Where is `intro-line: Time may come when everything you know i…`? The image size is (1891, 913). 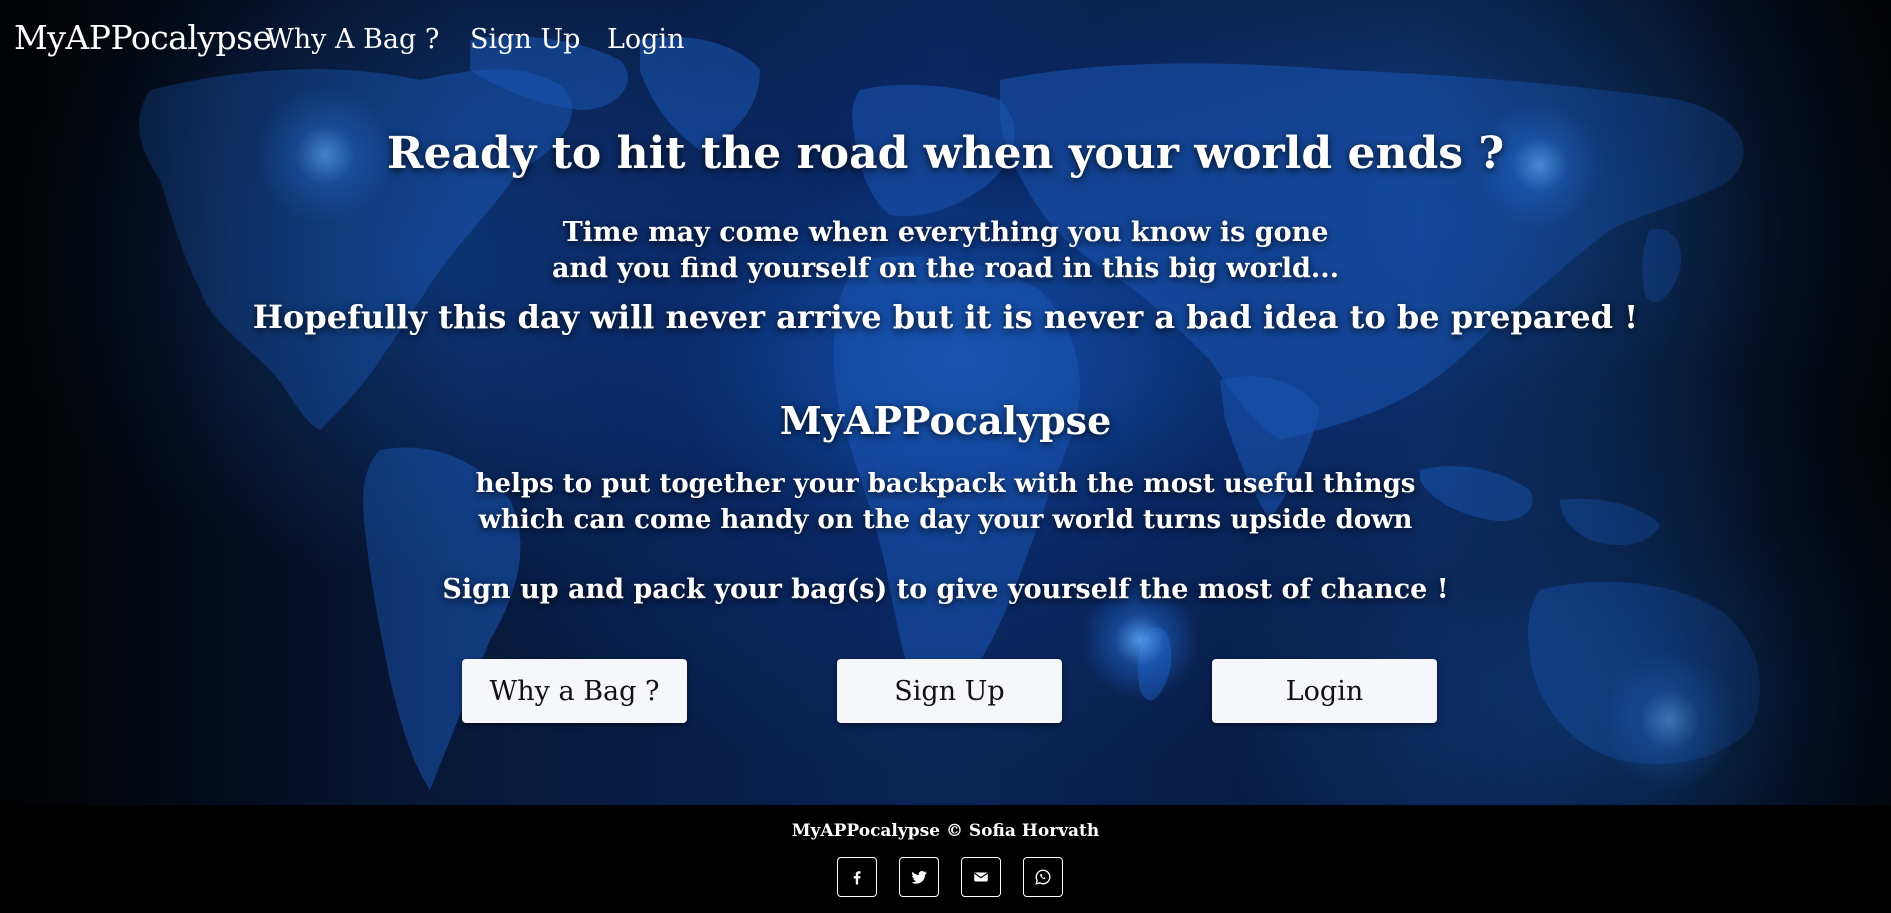
intro-line: Time may come when everything you know i… is located at coordinates (945, 232).